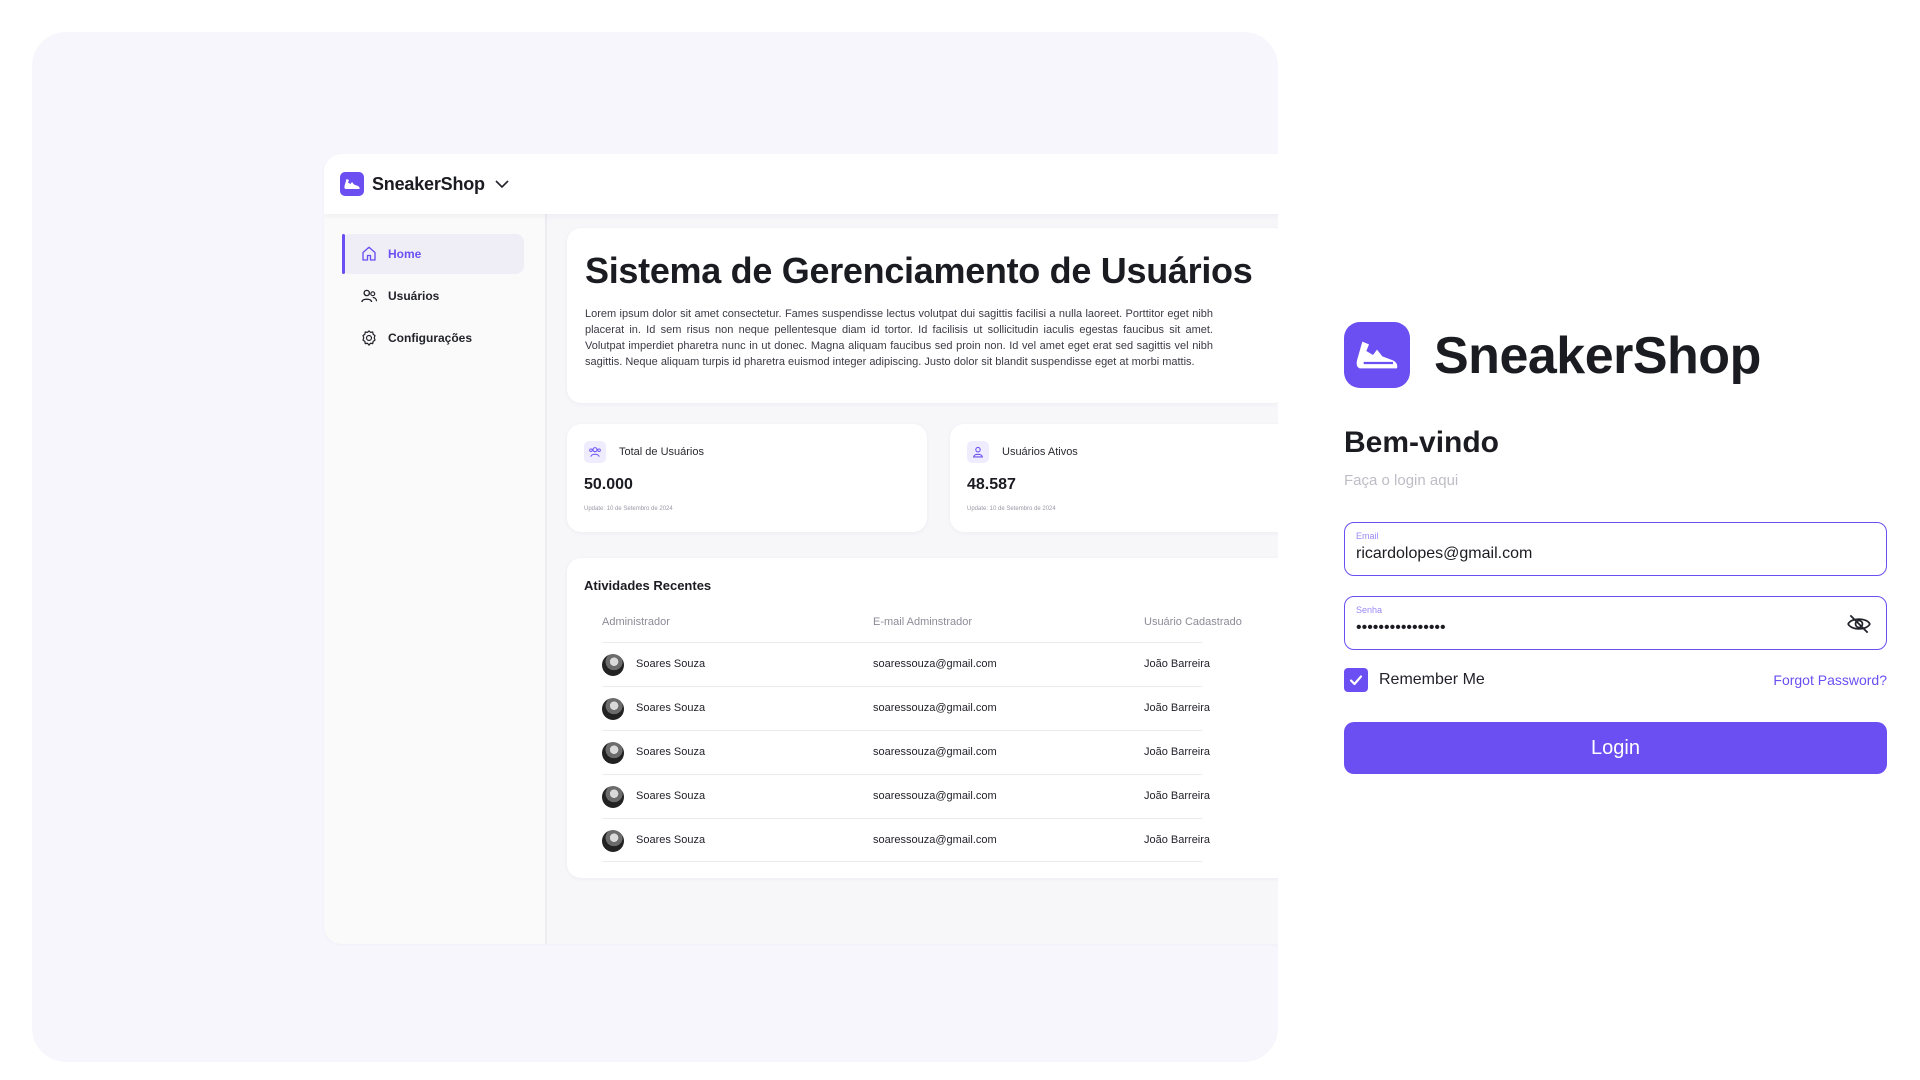 The width and height of the screenshot is (1920, 1080). What do you see at coordinates (1432, 680) in the screenshot?
I see `remember-me-label: Remember Me` at bounding box center [1432, 680].